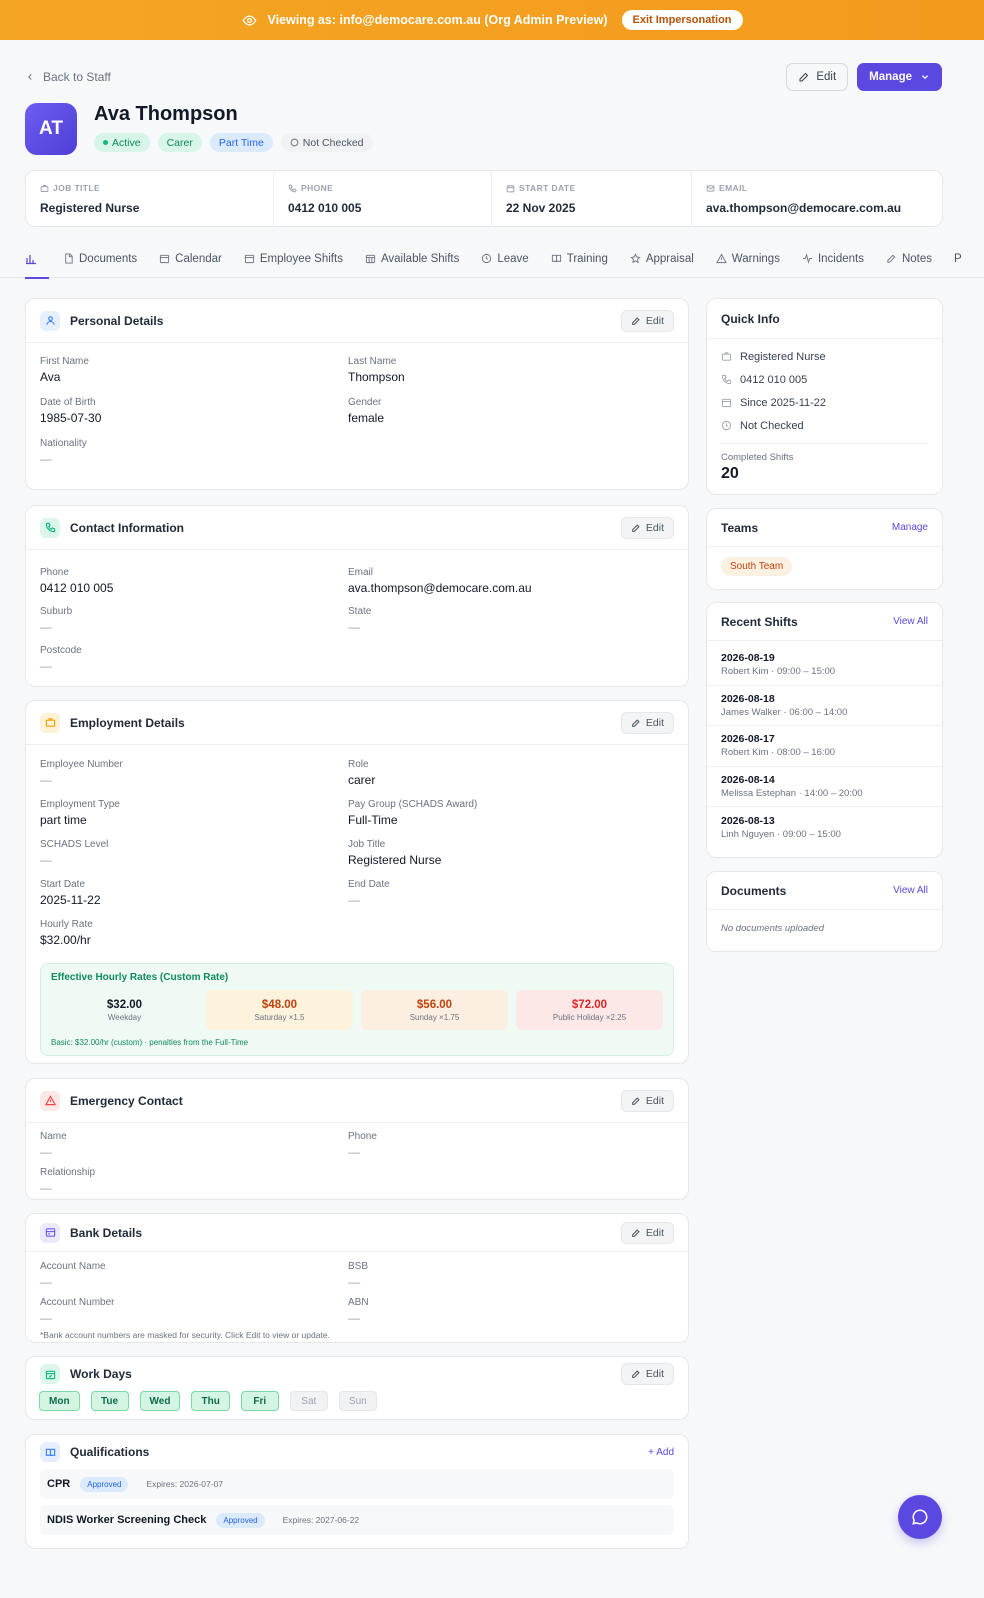 This screenshot has width=984, height=1598. Describe the element at coordinates (899, 77) in the screenshot. I see `manage-dropdown-button: Manage` at that location.